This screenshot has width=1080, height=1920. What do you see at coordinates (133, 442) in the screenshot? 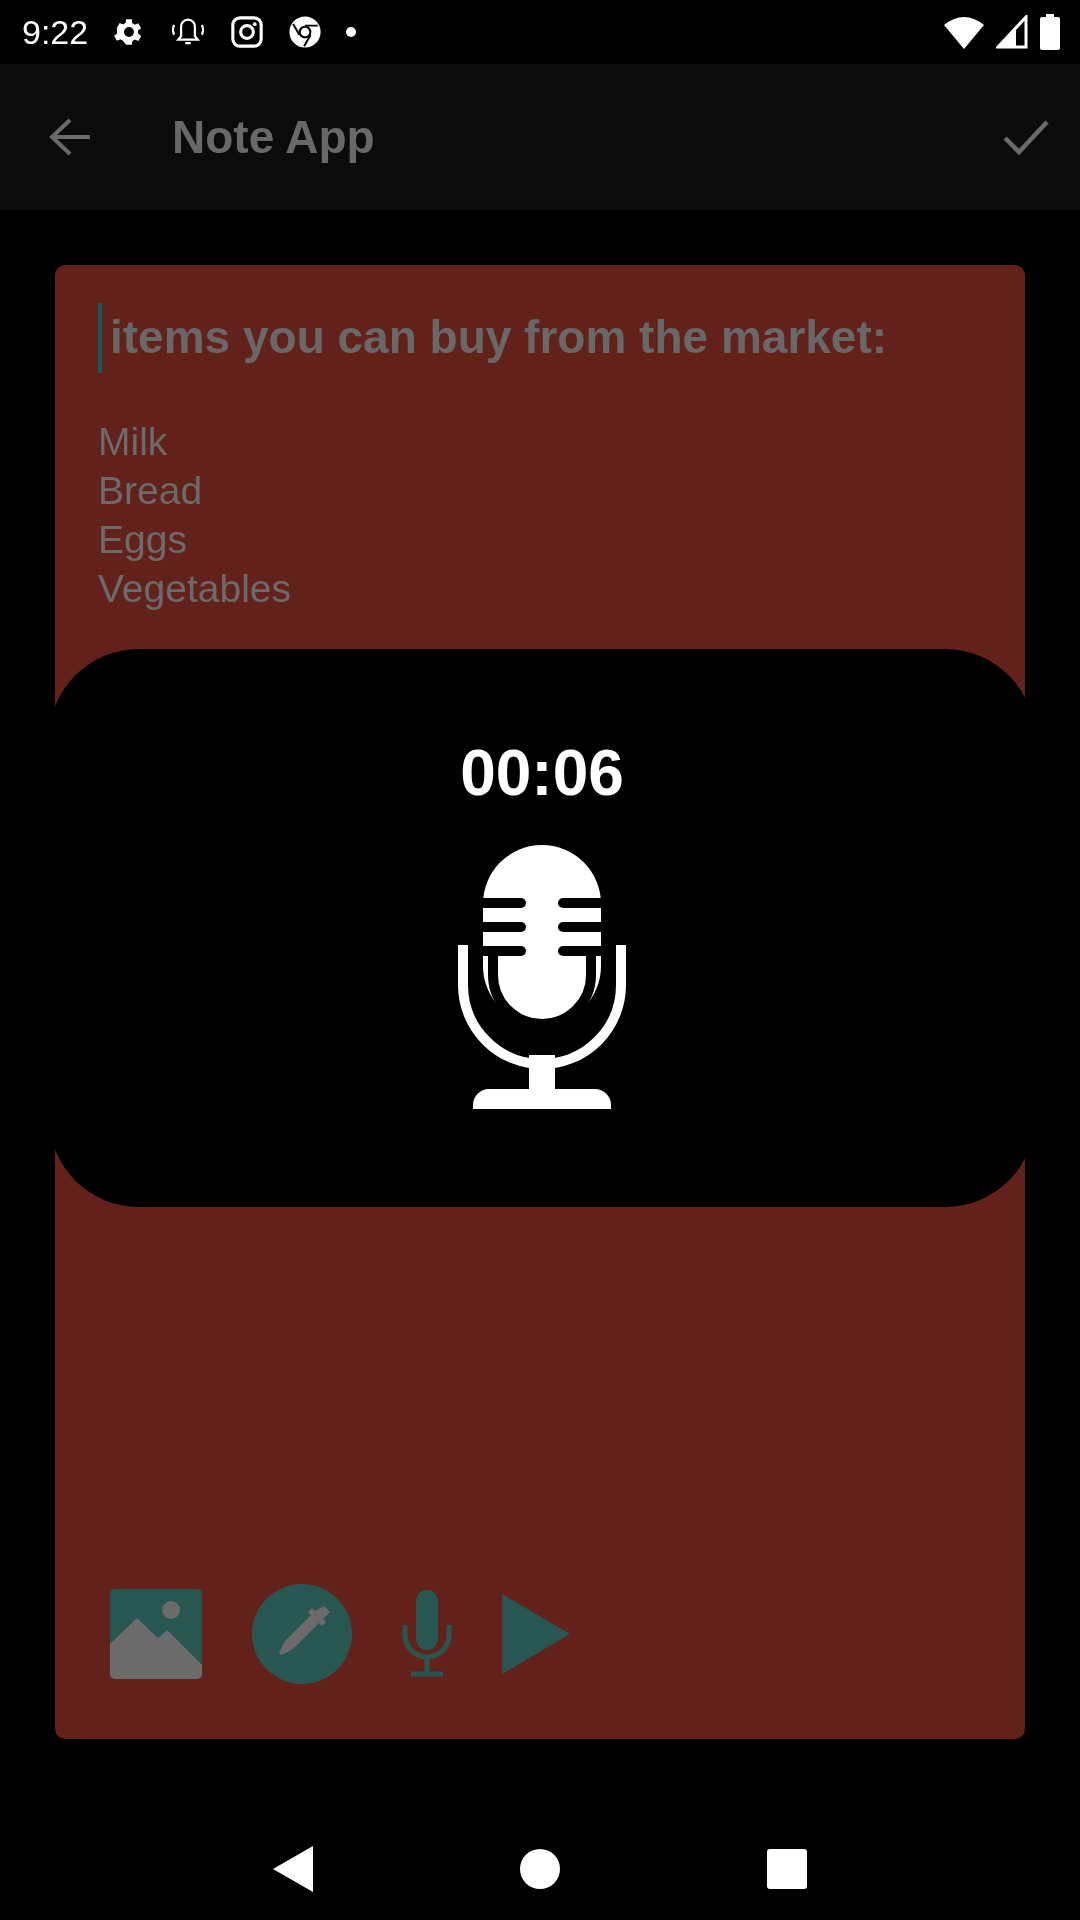
I see `note-line: Milk` at bounding box center [133, 442].